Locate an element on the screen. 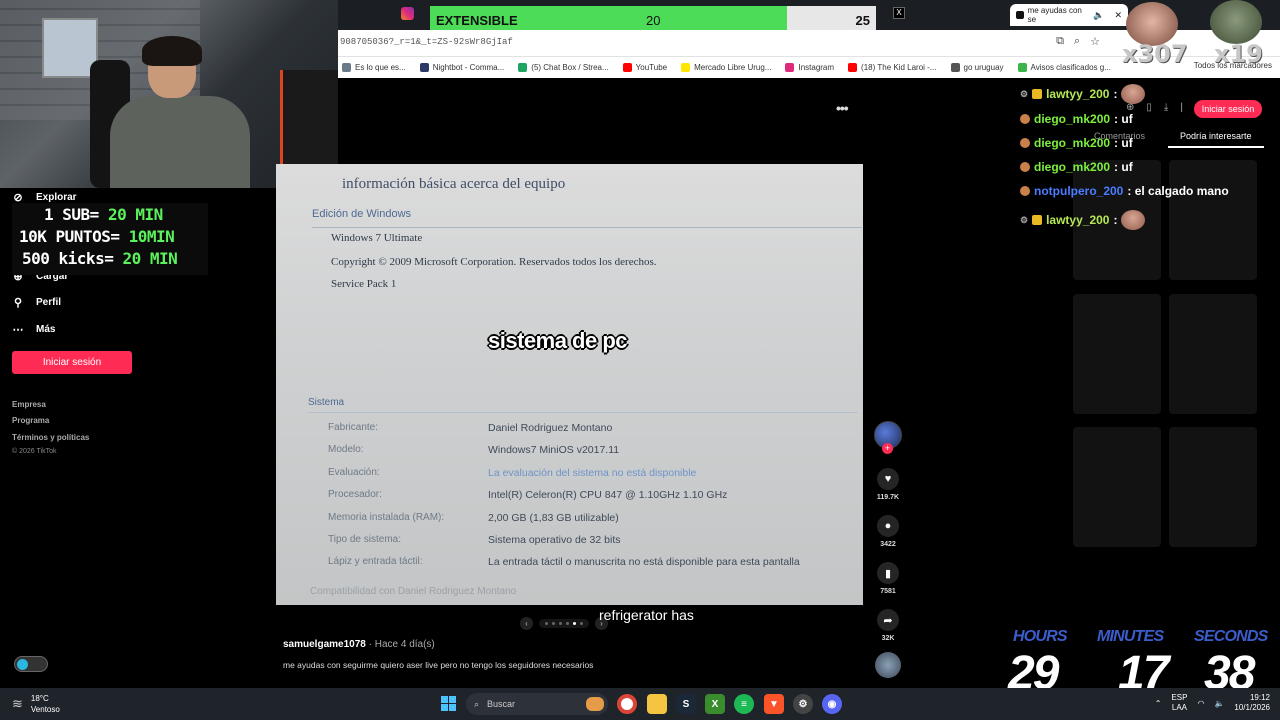 Image resolution: width=1280 pixels, height=720 pixels. share-button: ➦ 32K is located at coordinates (888, 625).